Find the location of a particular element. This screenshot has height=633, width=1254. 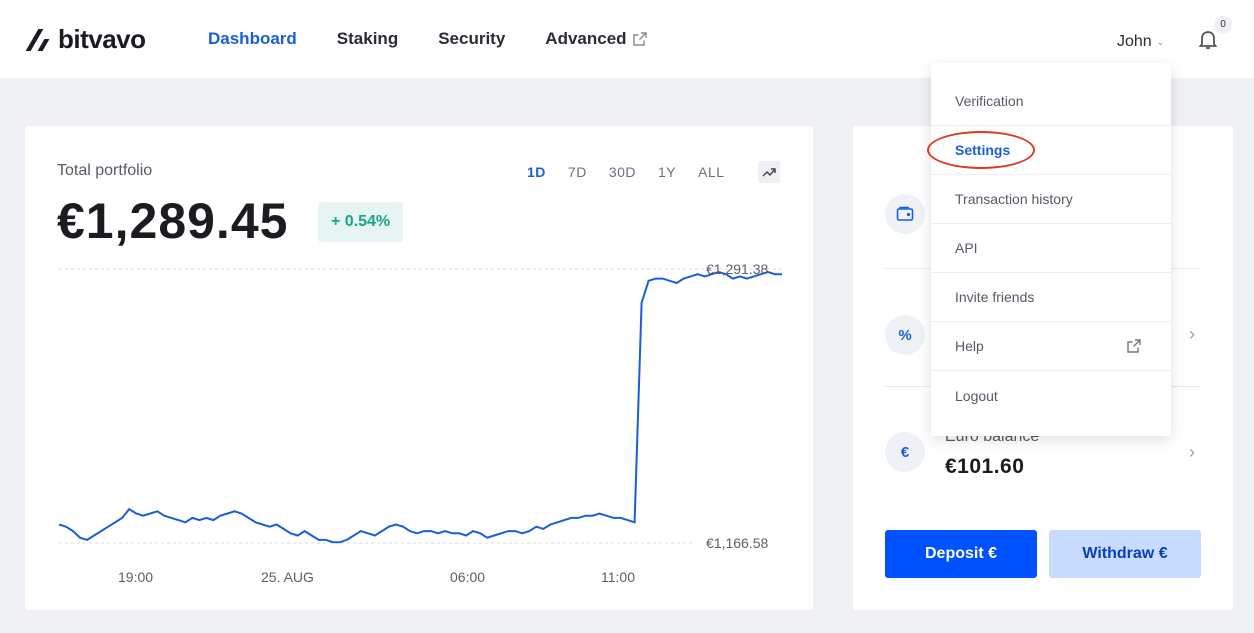

bitvavo-logo: bitvavo is located at coordinates (86, 39).